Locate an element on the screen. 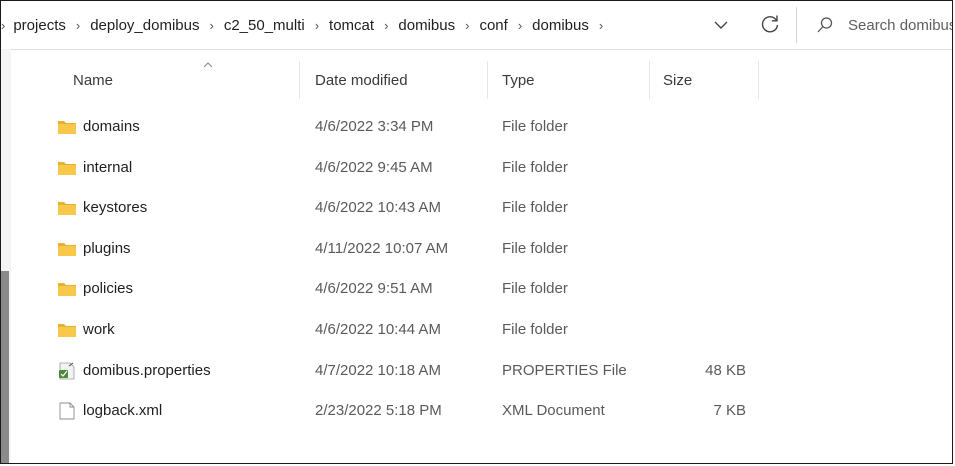 This screenshot has width=955, height=466. file-name: policies is located at coordinates (108, 289).